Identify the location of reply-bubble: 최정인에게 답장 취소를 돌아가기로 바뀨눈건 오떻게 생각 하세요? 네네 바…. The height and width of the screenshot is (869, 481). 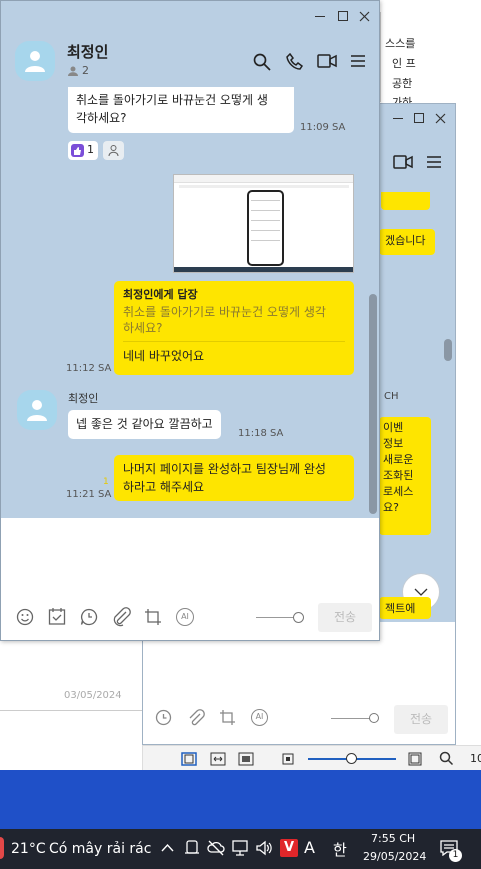
(234, 328).